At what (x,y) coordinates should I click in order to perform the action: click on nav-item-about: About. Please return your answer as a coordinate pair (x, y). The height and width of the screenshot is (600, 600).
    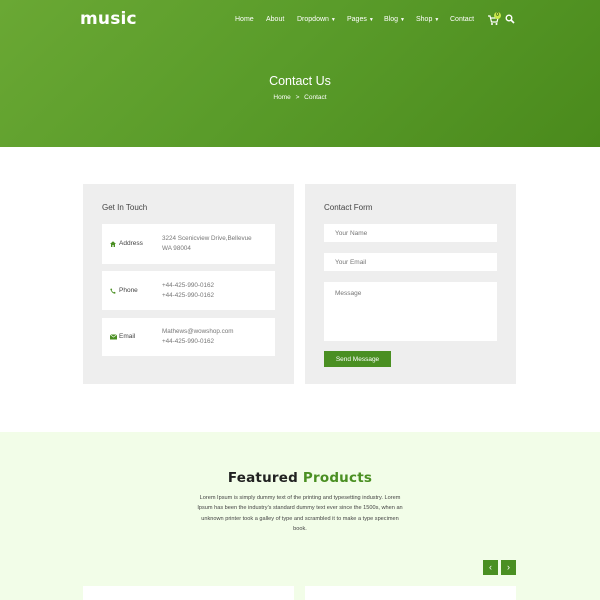
    Looking at the image, I should click on (275, 19).